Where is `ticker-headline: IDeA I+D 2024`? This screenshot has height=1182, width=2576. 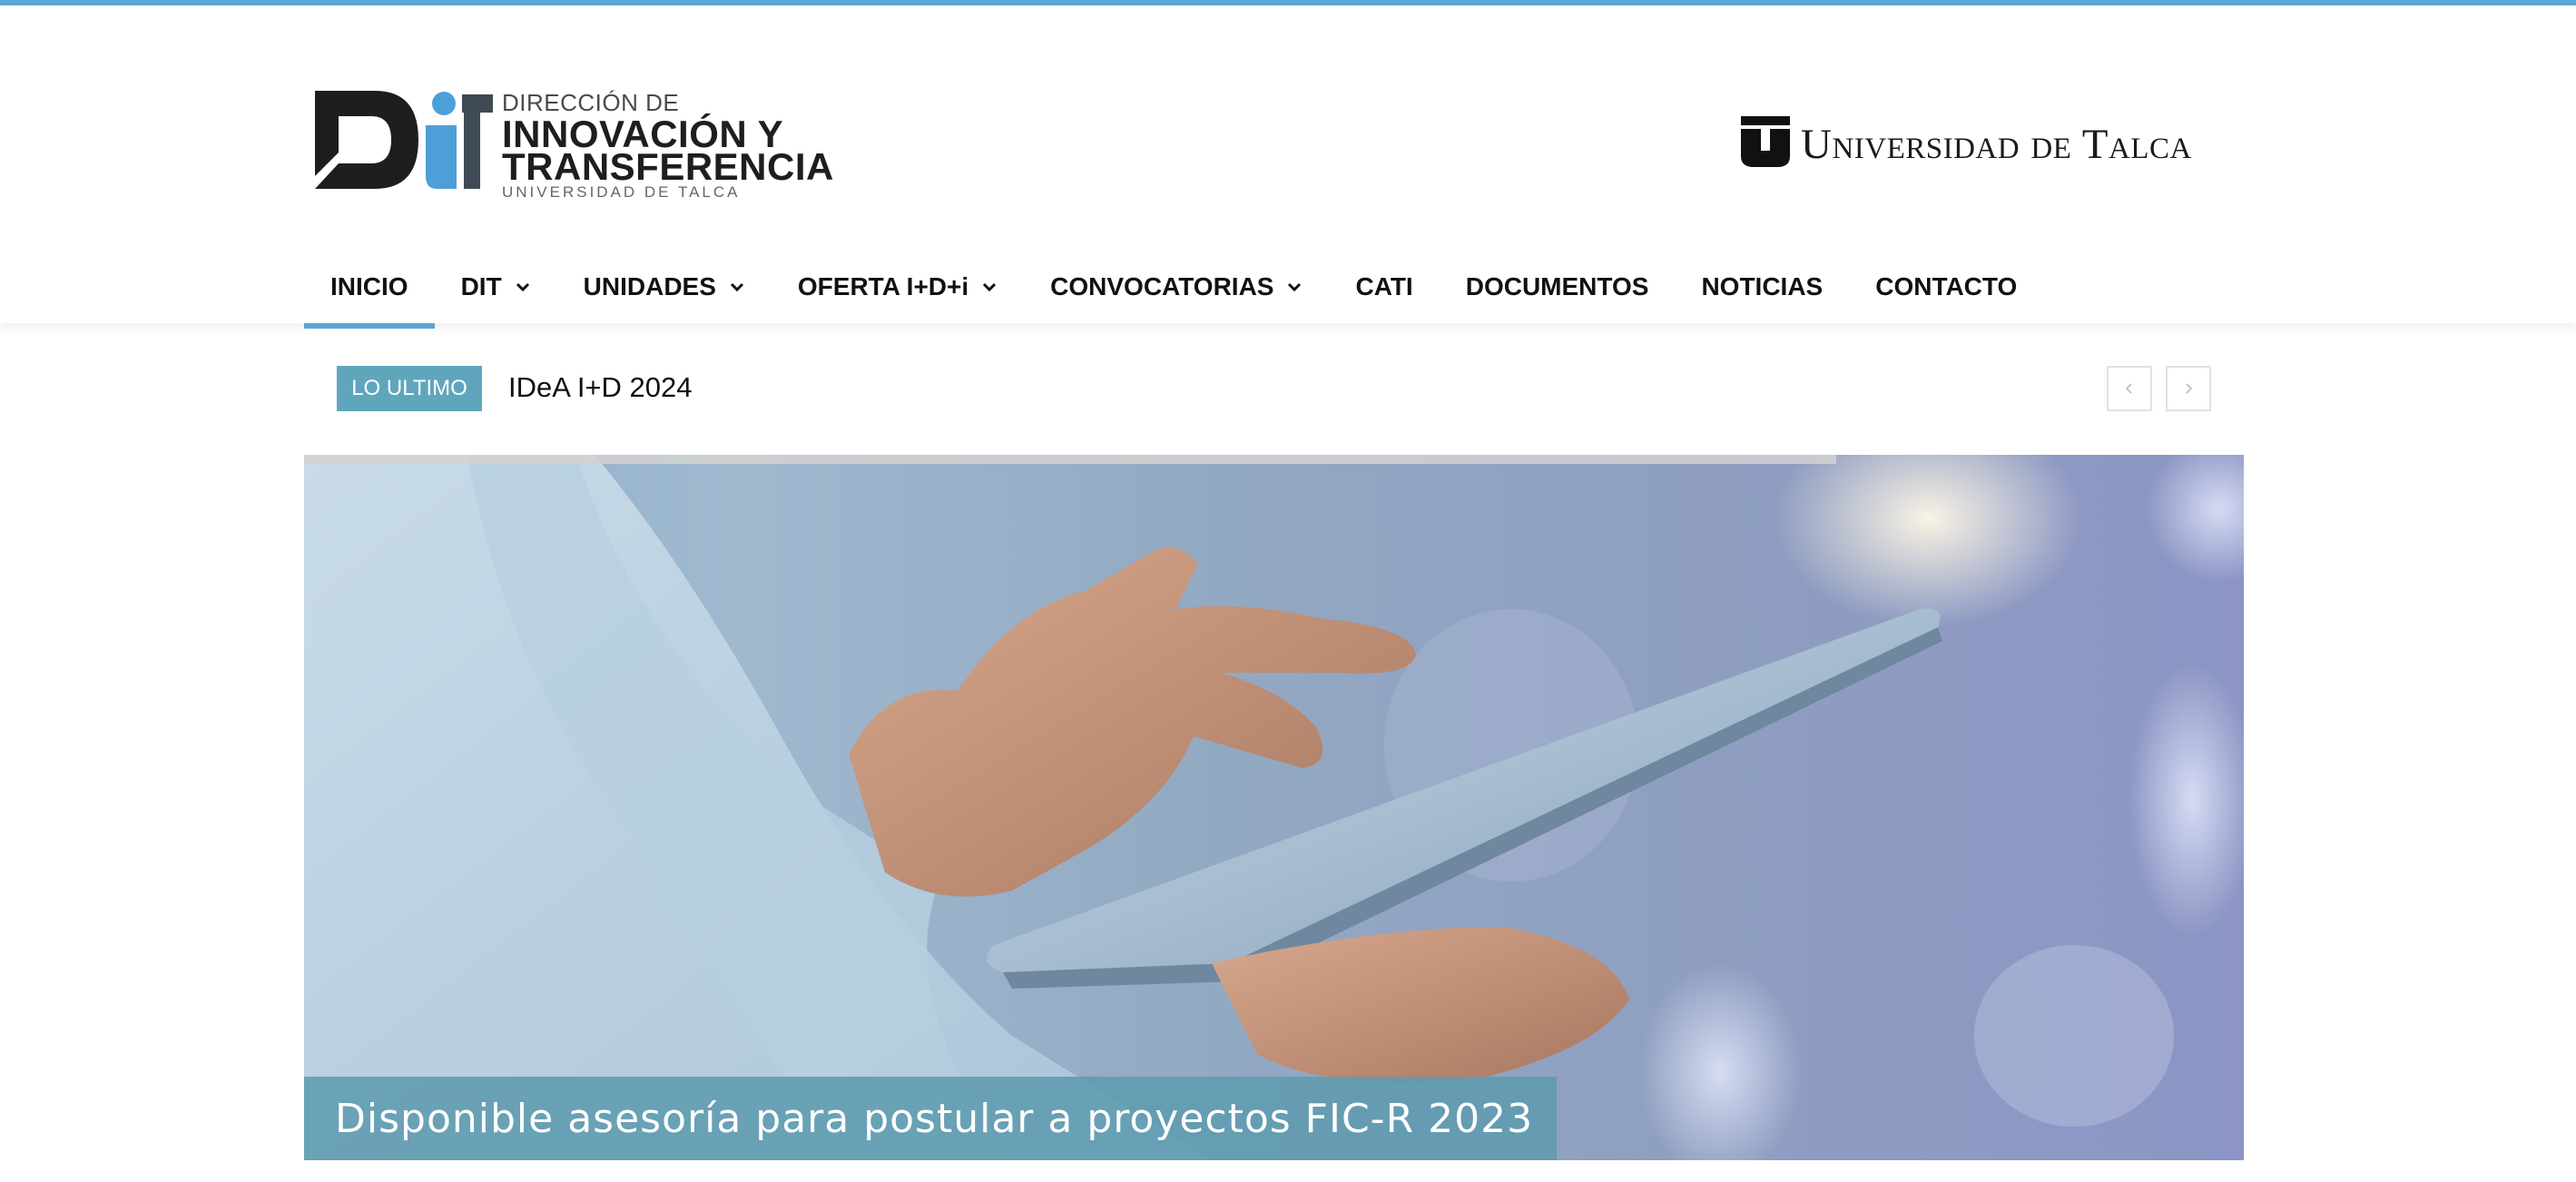 ticker-headline: IDeA I+D 2024 is located at coordinates (600, 387).